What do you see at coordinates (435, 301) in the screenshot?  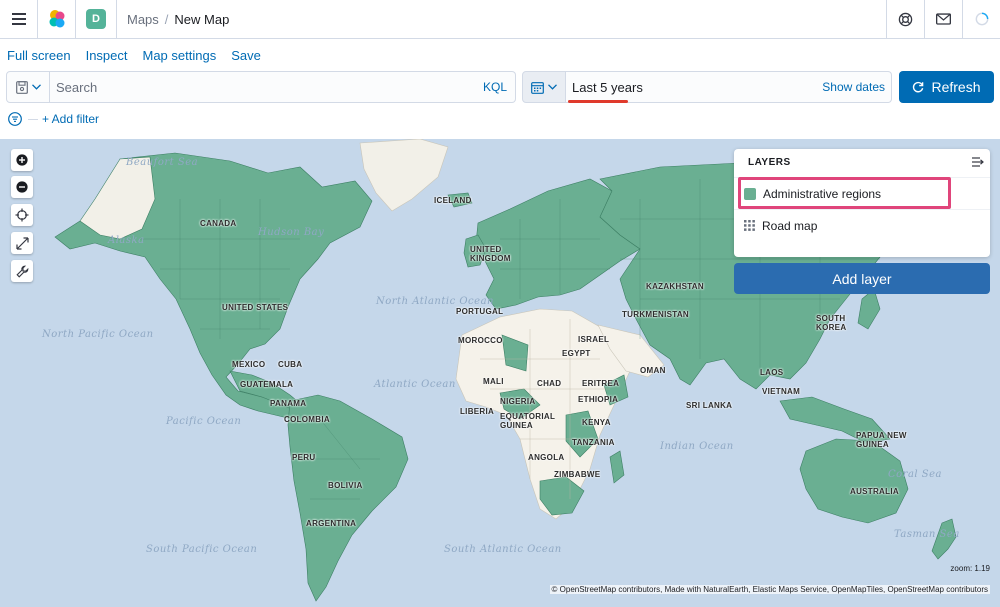 I see `ocean-label: North Atlantic Ocean` at bounding box center [435, 301].